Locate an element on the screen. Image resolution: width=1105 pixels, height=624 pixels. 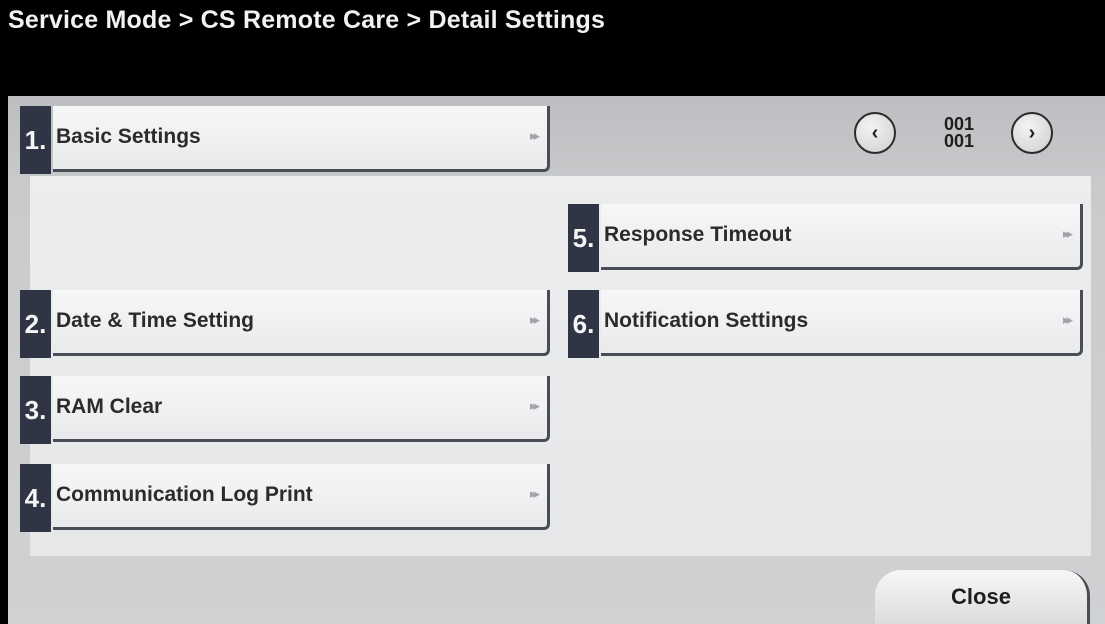
notification-settings-button: 6. Notification Settings ▸▸ is located at coordinates (825, 324).